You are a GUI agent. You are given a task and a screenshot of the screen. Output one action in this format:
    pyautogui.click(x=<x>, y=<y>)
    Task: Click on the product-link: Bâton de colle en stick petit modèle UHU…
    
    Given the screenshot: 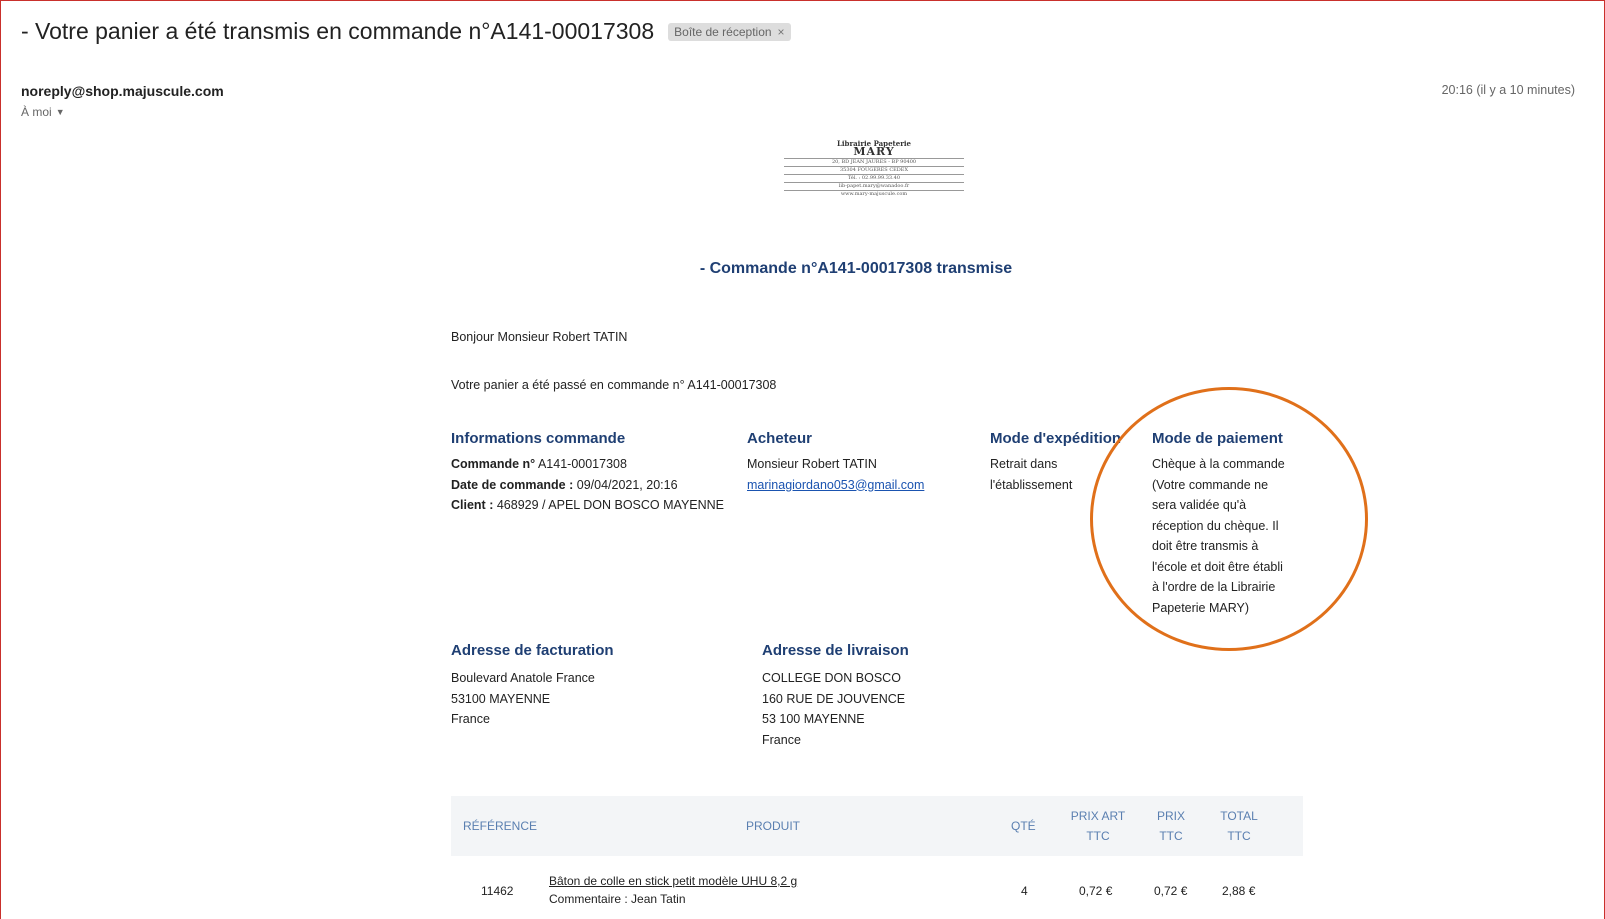 What is the action you would take?
    pyautogui.click(x=673, y=881)
    